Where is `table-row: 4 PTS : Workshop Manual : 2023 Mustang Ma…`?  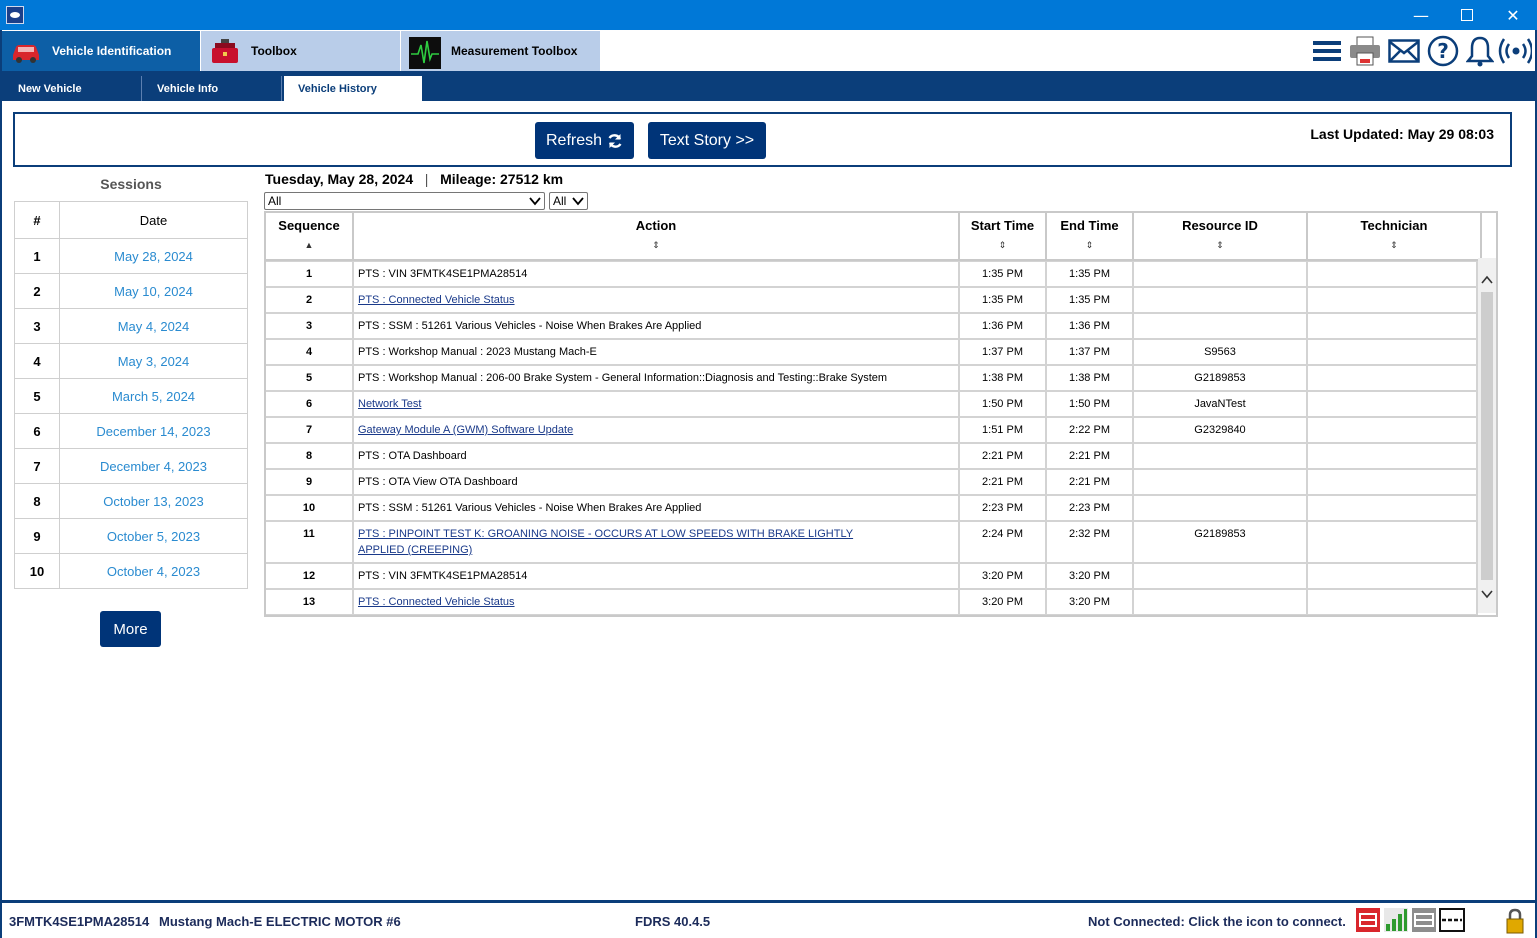 table-row: 4 PTS : Workshop Manual : 2023 Mustang Ma… is located at coordinates (872, 352).